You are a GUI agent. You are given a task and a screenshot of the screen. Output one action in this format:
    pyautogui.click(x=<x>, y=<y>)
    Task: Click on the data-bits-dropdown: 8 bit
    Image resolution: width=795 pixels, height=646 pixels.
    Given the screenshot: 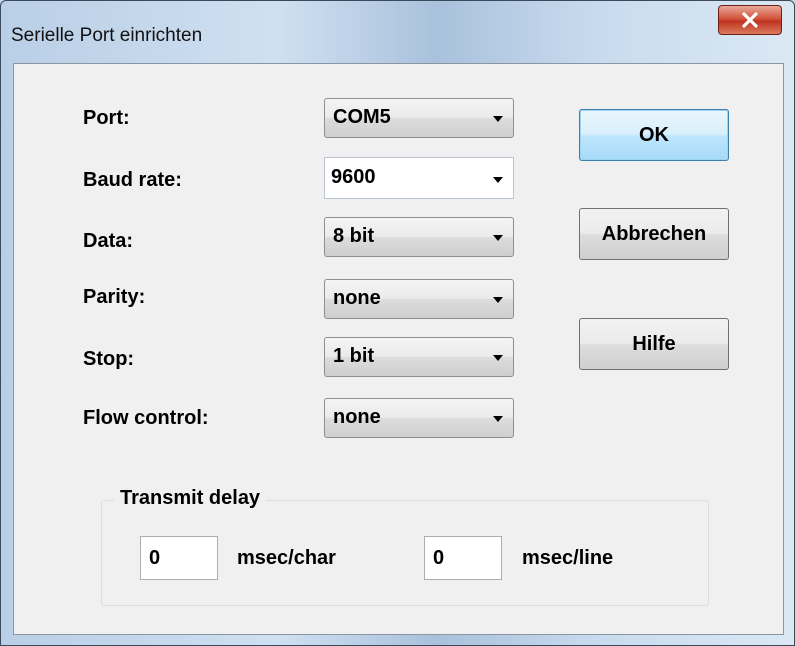 What is the action you would take?
    pyautogui.click(x=419, y=237)
    